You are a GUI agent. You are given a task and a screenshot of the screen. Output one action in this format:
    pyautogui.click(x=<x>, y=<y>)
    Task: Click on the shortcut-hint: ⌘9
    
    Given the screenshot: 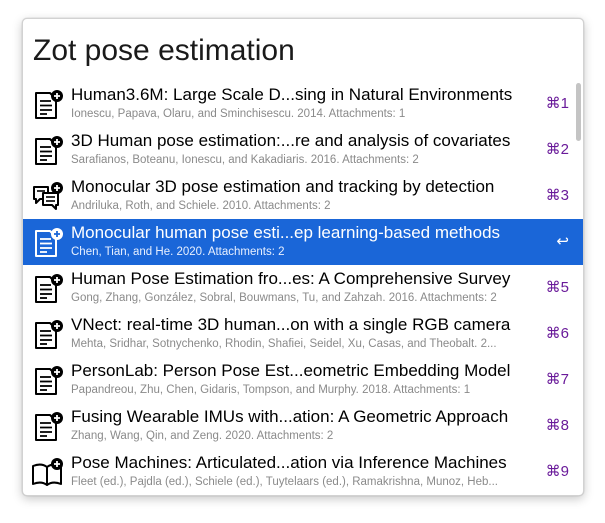 What is the action you would take?
    pyautogui.click(x=557, y=471)
    